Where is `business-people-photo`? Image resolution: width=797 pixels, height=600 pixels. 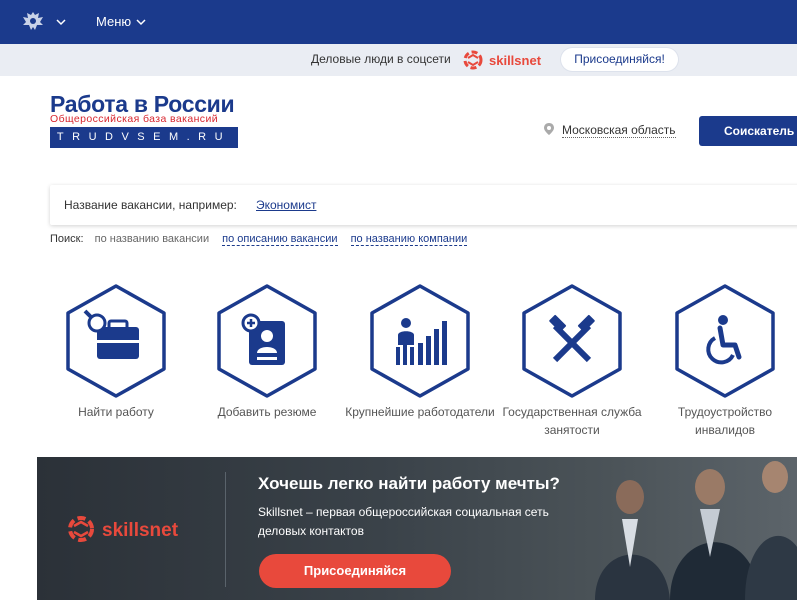
business-people-photo is located at coordinates (696, 530).